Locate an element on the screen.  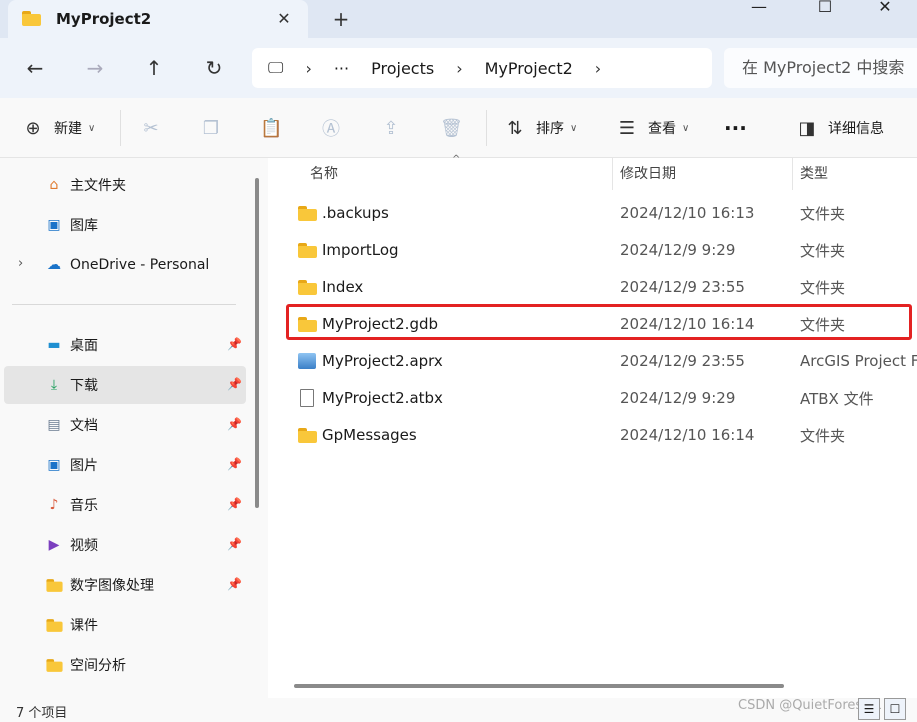
details-view-icon: ☰ is located at coordinates (869, 709).